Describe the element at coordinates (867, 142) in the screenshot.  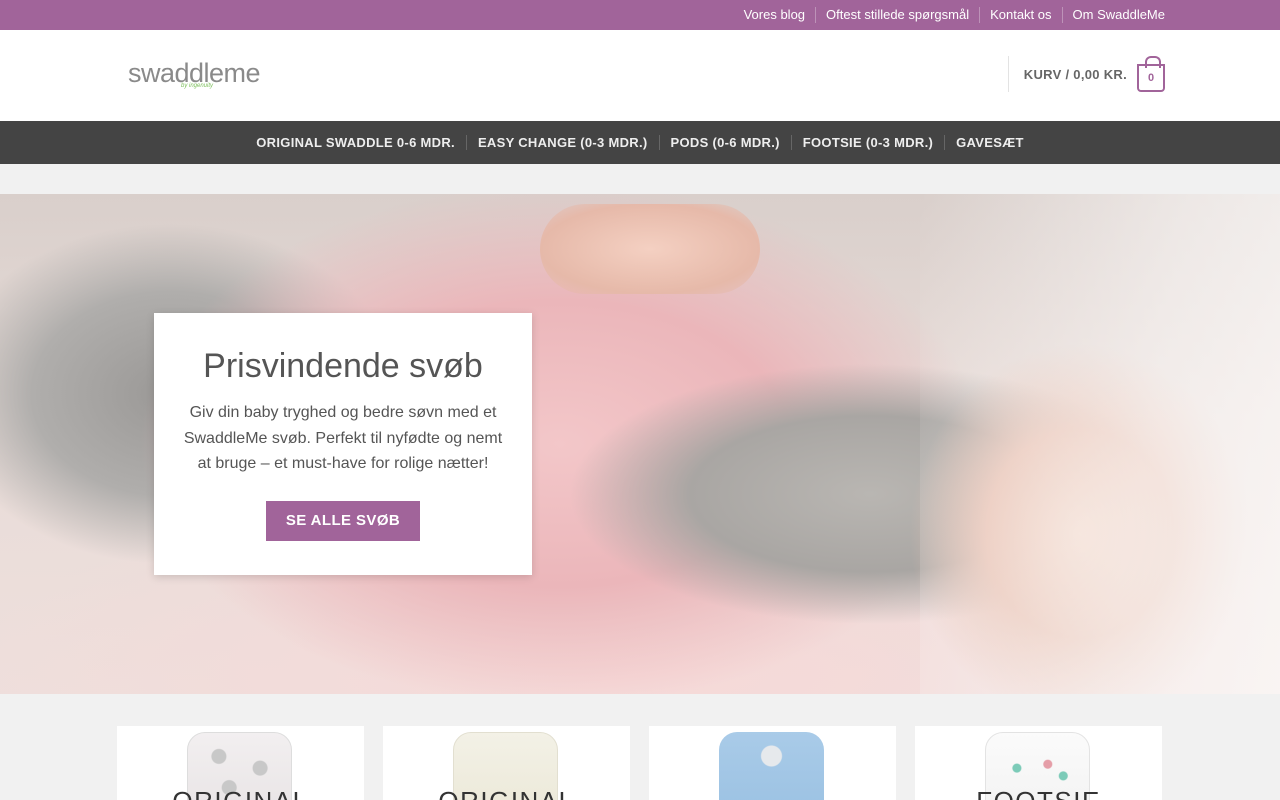
I see `nav-item-footsie: FOOTSIE (0-3 MDR.)` at that location.